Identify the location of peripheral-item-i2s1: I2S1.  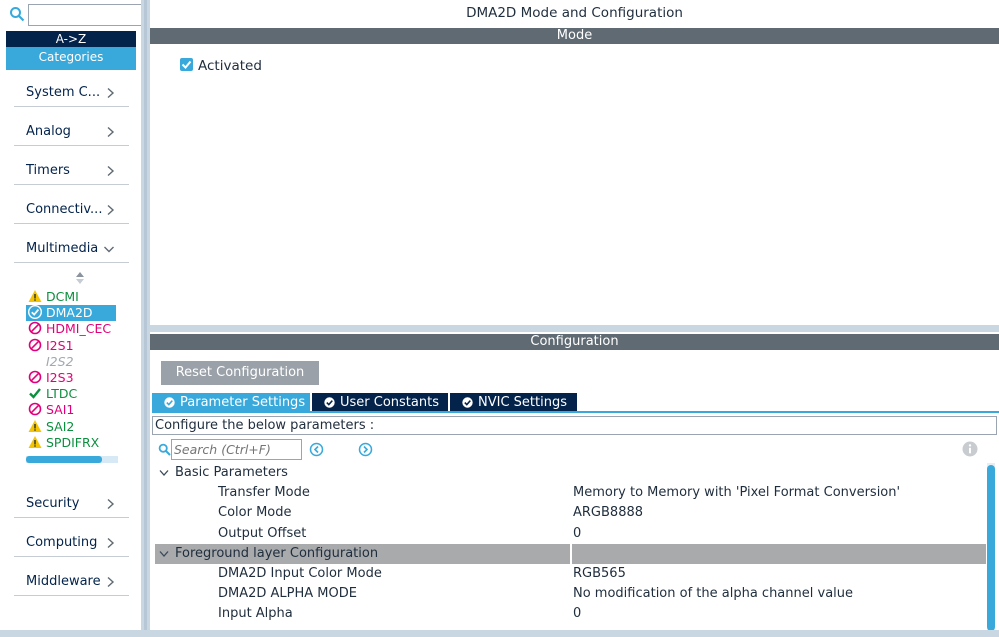
(51, 346).